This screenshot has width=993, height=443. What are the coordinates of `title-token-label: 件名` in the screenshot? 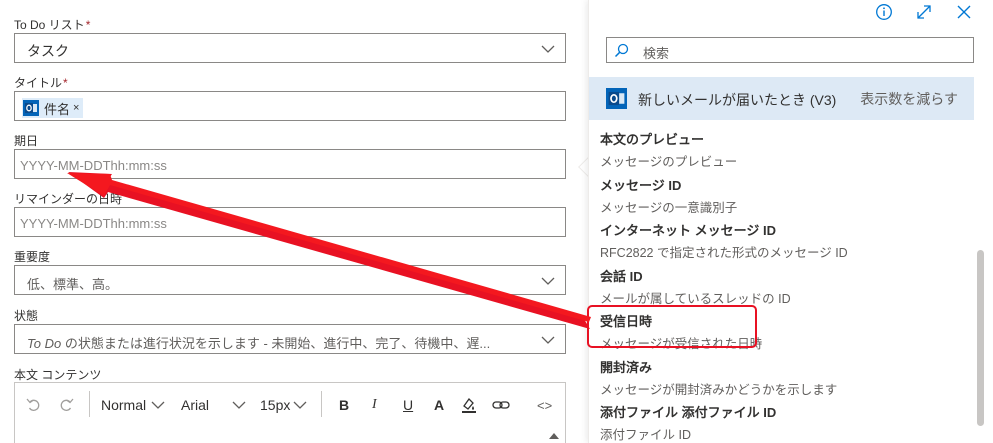 It's located at (57, 109).